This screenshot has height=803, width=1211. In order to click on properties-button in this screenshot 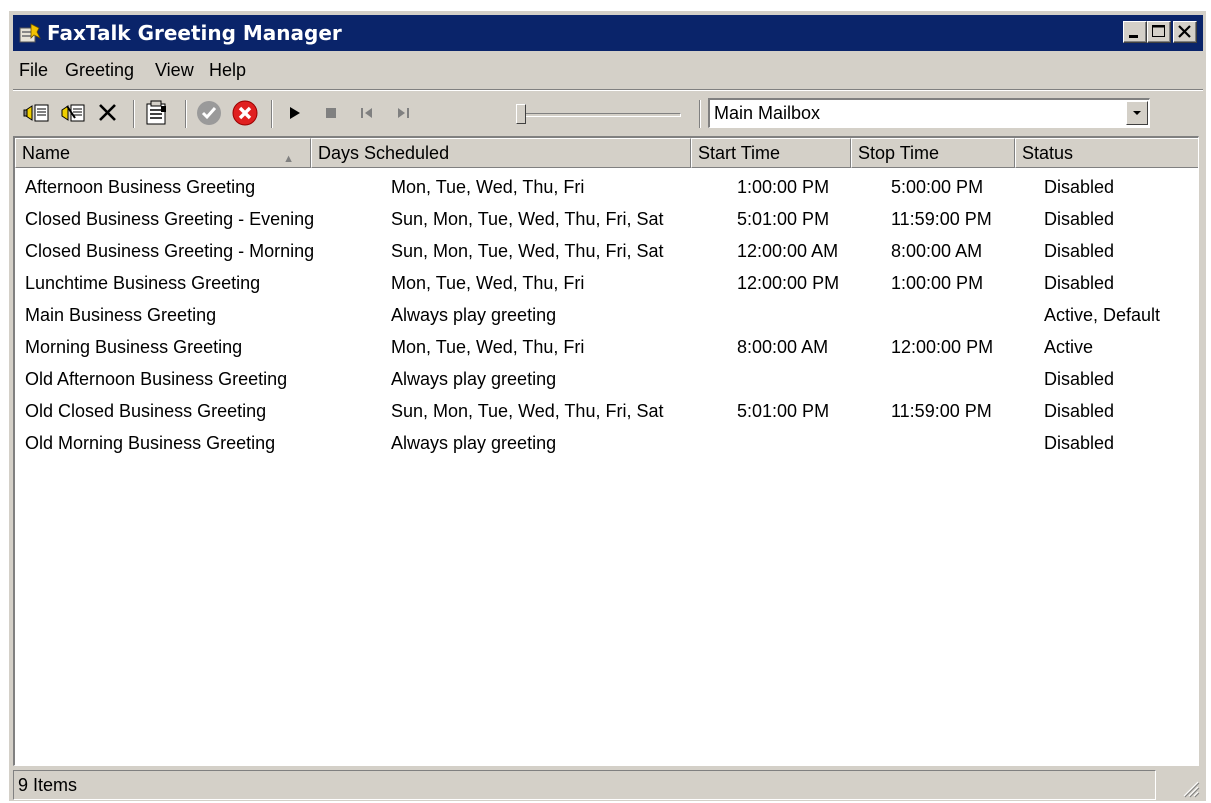, I will do `click(157, 113)`.